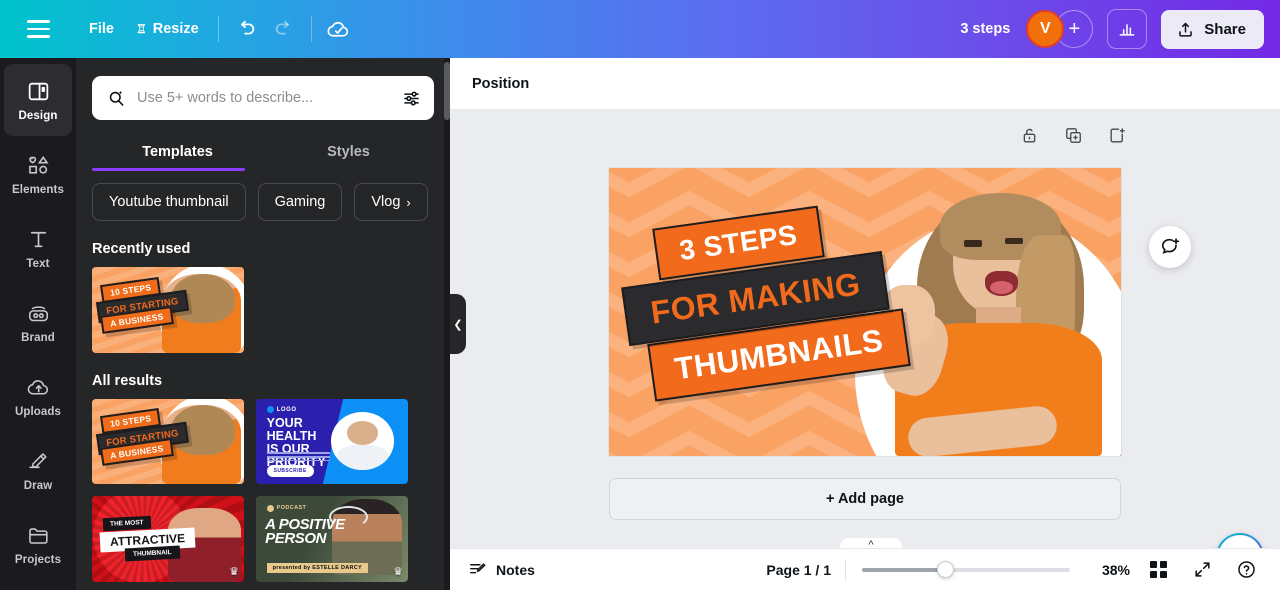 The height and width of the screenshot is (590, 1280). I want to click on page-actions, so click(1073, 135).